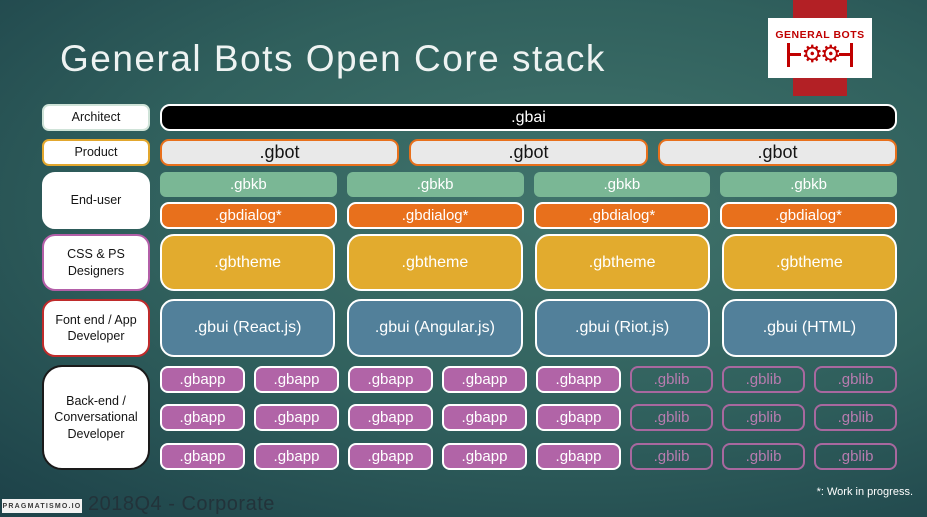  Describe the element at coordinates (181, 504) in the screenshot. I see `slide-footer-label: 2018Q4 - Corporate` at that location.